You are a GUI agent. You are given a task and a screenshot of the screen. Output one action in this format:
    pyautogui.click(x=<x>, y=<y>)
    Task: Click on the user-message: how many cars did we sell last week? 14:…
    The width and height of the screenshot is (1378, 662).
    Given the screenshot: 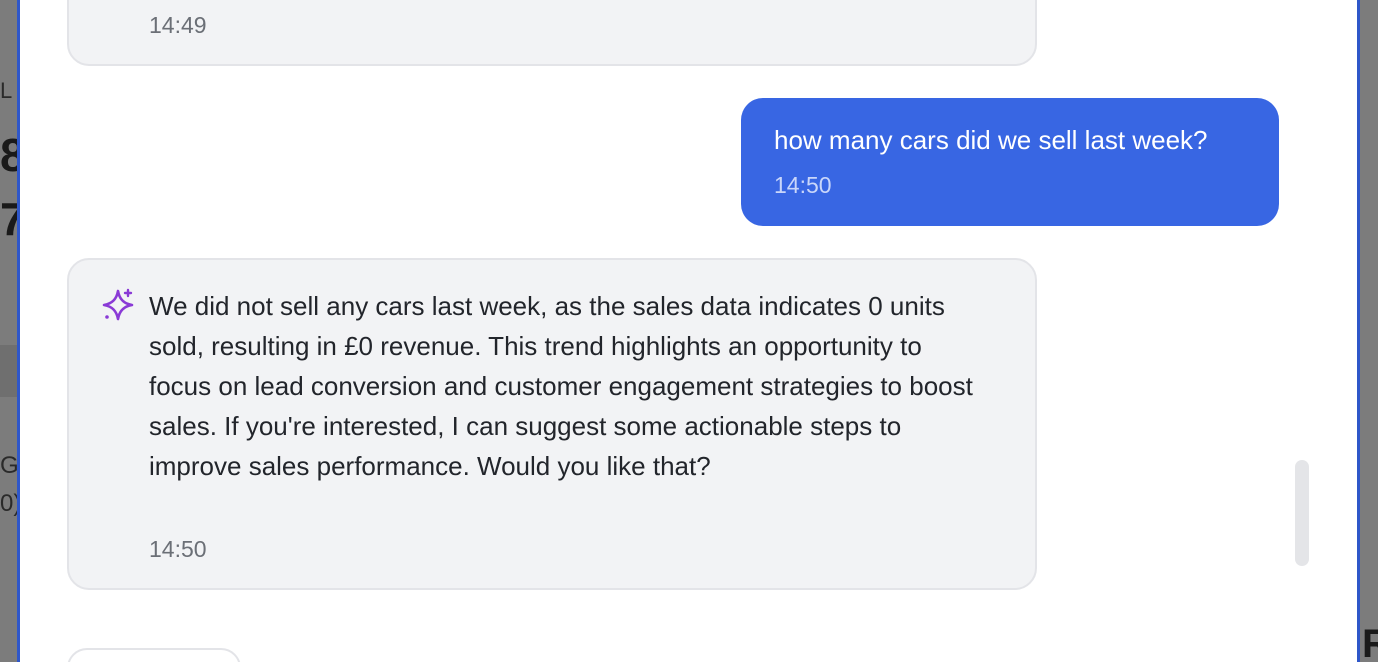 What is the action you would take?
    pyautogui.click(x=1010, y=162)
    